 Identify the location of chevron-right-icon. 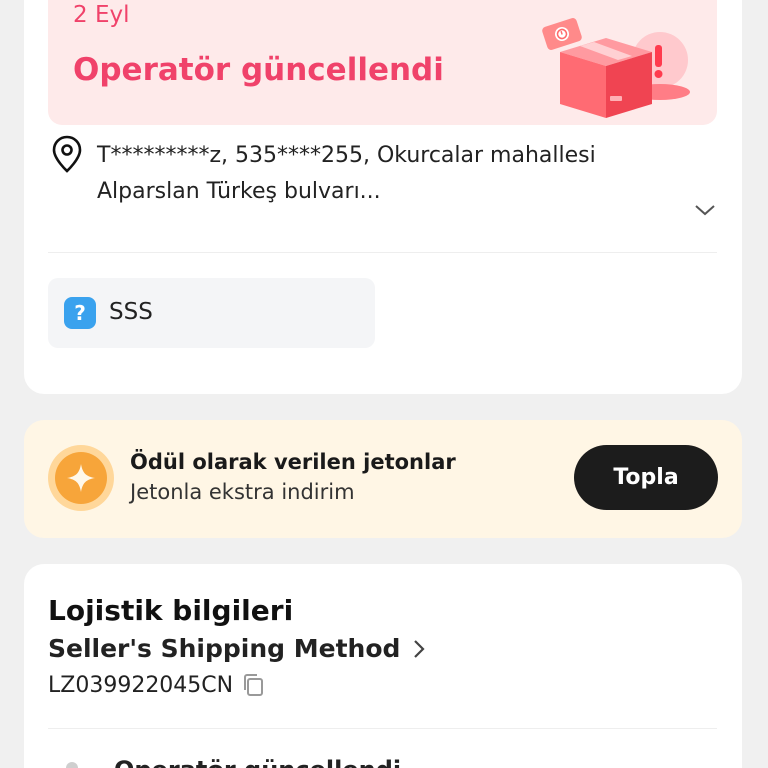
(419, 648).